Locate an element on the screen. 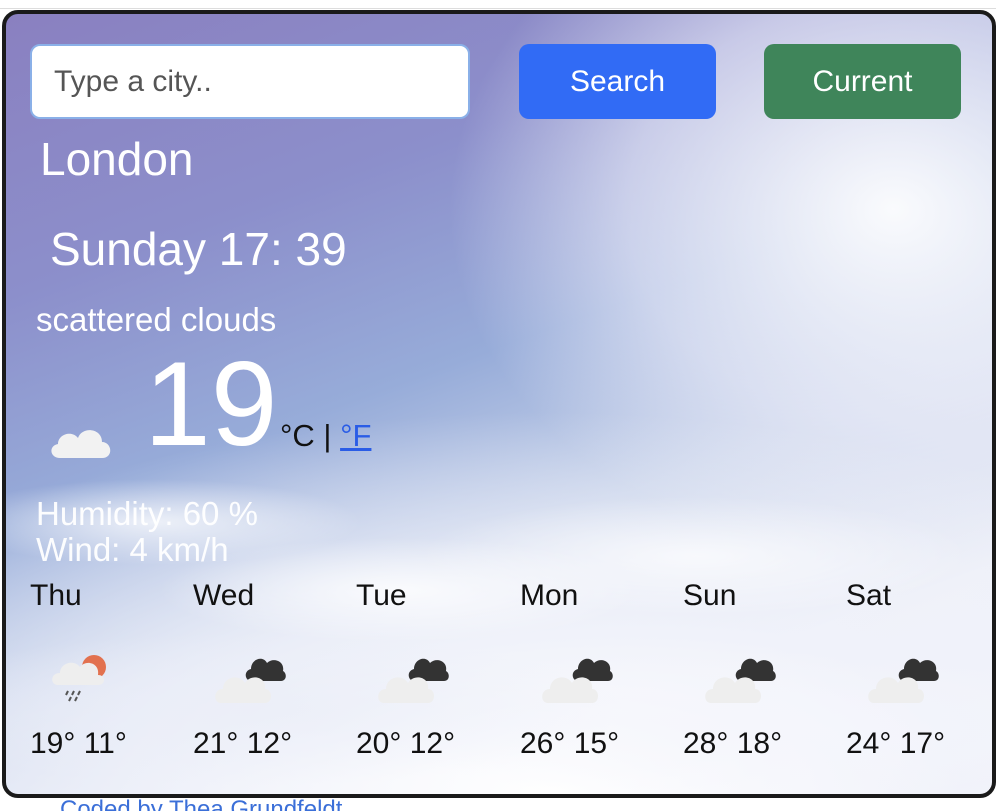  forecast-day: Tue 20° 12° is located at coordinates (426, 674).